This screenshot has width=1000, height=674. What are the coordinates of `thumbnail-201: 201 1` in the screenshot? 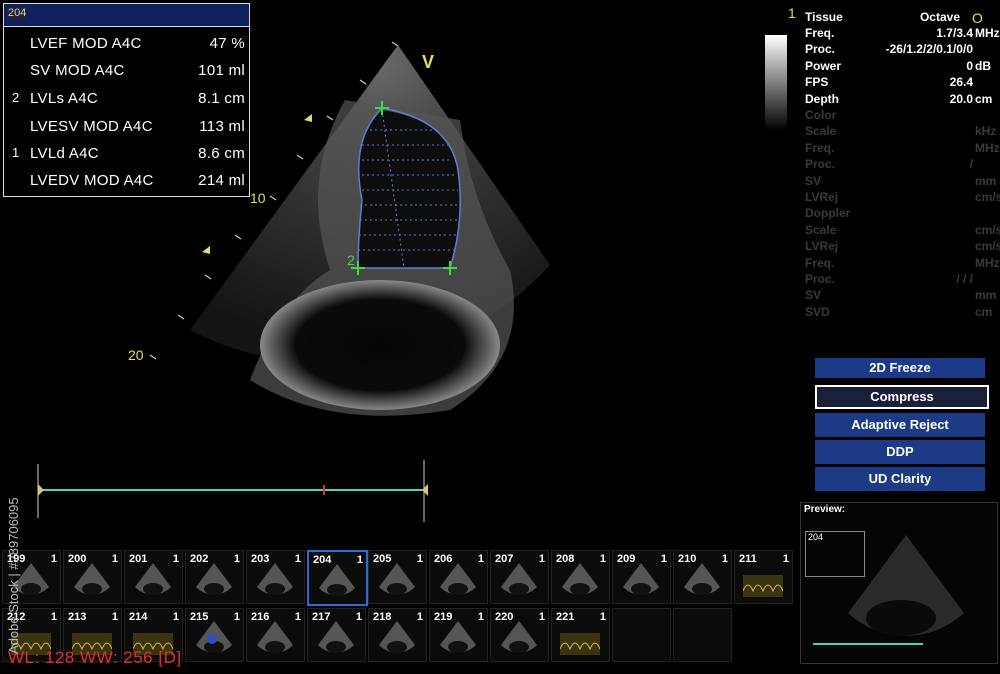 It's located at (153, 577).